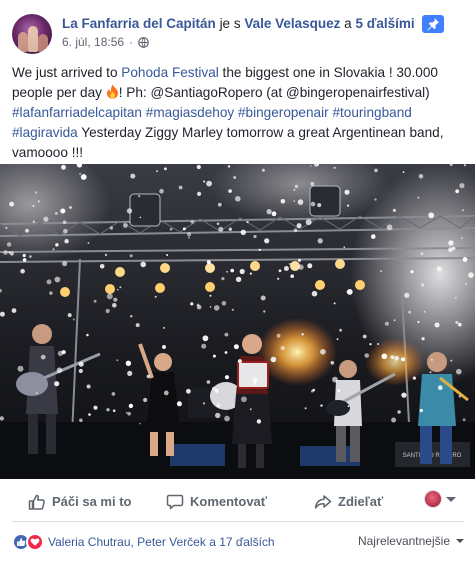 The image size is (475, 565). I want to click on page-identity-selector, so click(440, 499).